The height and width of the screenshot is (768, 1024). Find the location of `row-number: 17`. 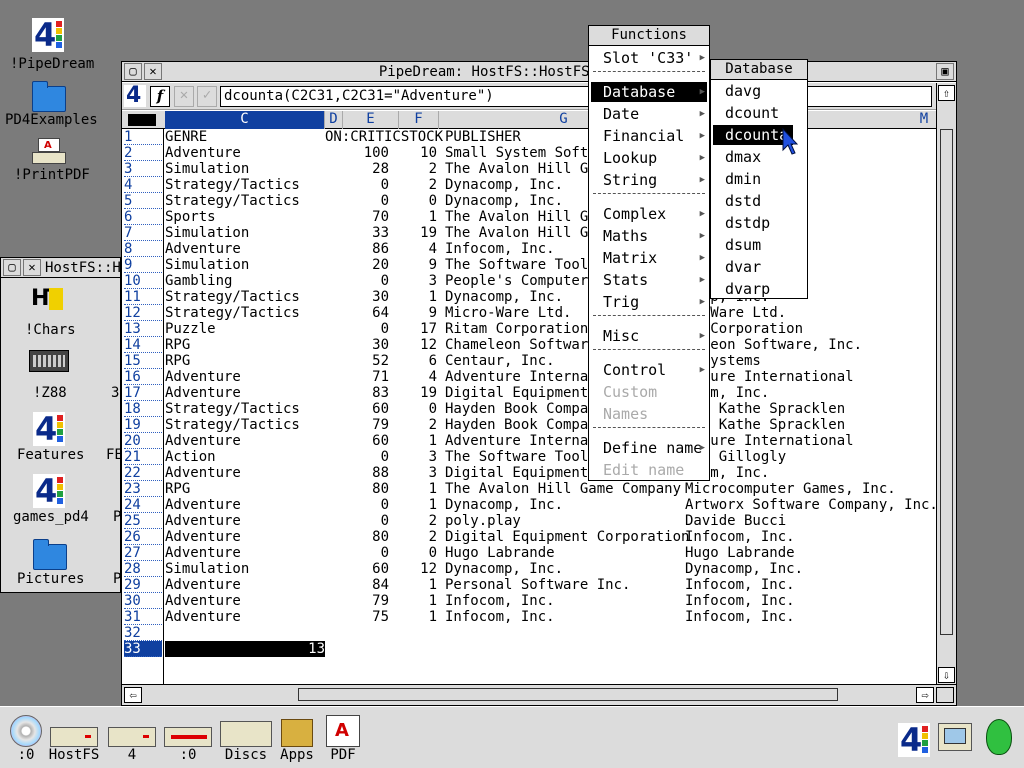

row-number: 17 is located at coordinates (143, 393).